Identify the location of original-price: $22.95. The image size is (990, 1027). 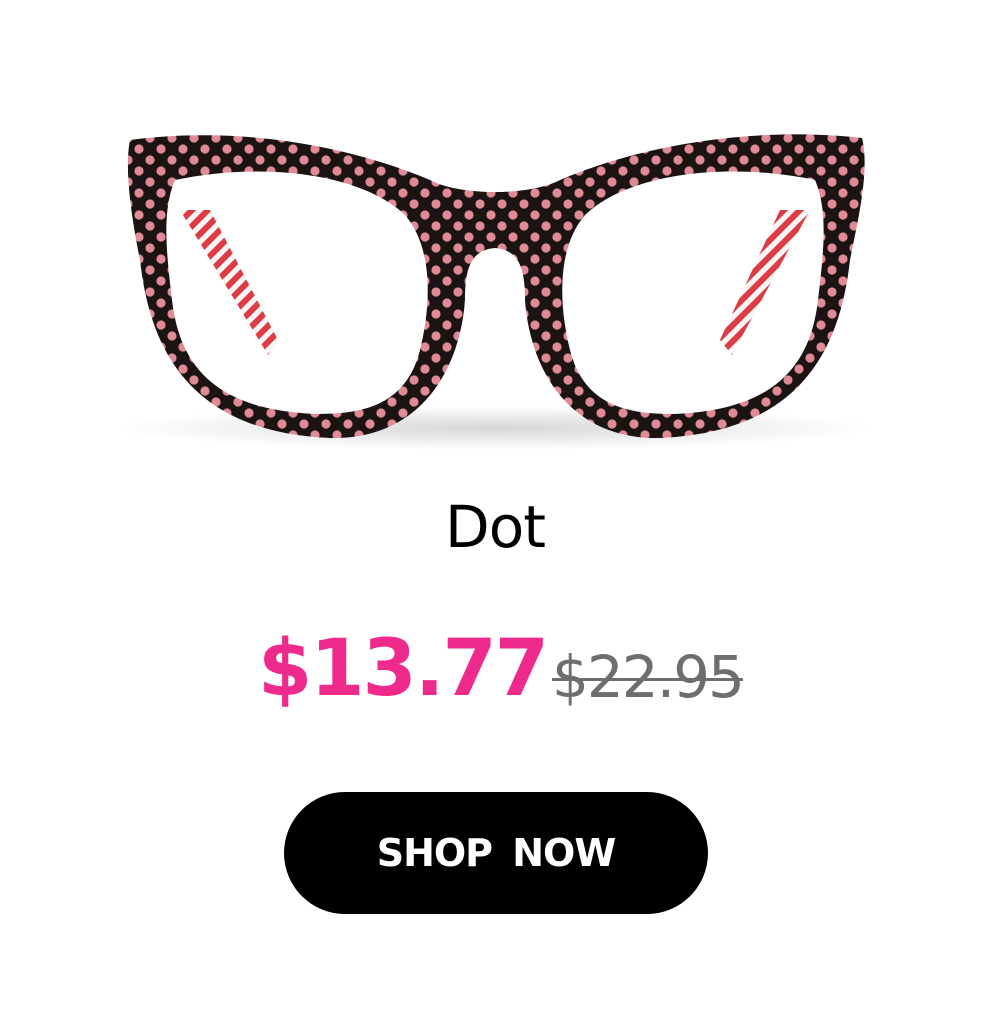
(648, 677).